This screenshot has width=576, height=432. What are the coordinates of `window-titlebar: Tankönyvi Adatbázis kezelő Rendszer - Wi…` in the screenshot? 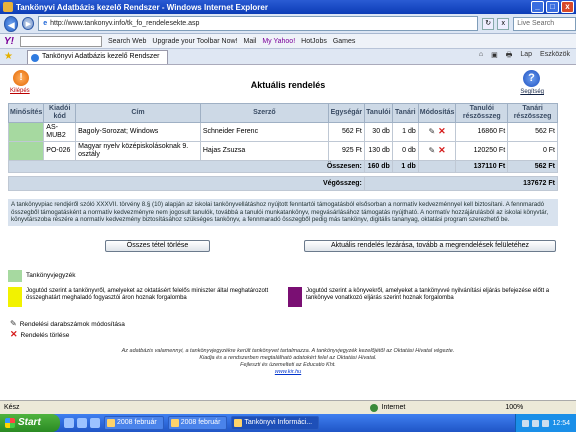 It's located at (288, 7).